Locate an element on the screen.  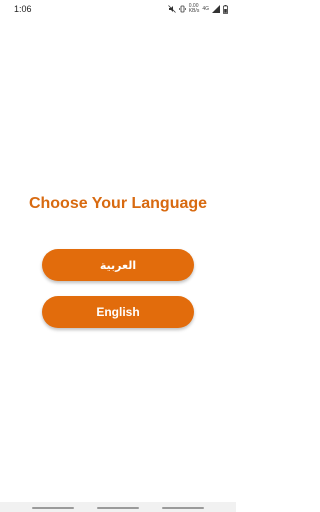
net-speed-unit: KB/s is located at coordinates (194, 11).